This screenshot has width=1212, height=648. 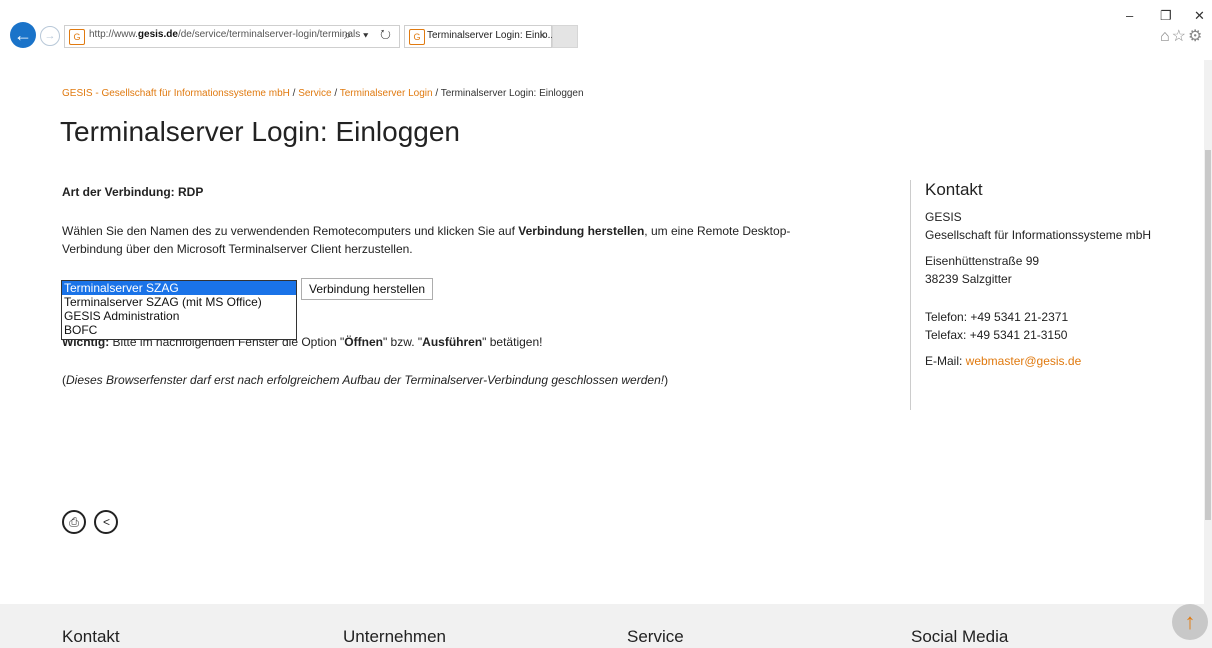 What do you see at coordinates (106, 522) in the screenshot?
I see `share-icon: <` at bounding box center [106, 522].